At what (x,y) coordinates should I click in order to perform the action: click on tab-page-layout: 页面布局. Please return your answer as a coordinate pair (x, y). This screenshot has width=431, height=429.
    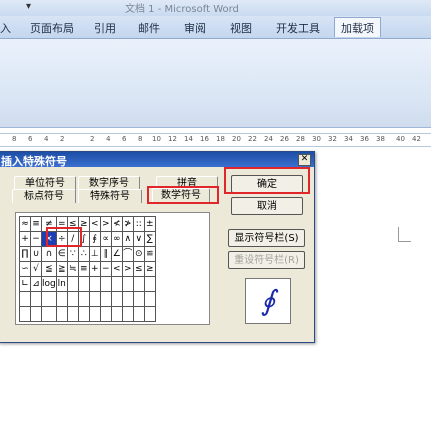
    Looking at the image, I should click on (52, 28).